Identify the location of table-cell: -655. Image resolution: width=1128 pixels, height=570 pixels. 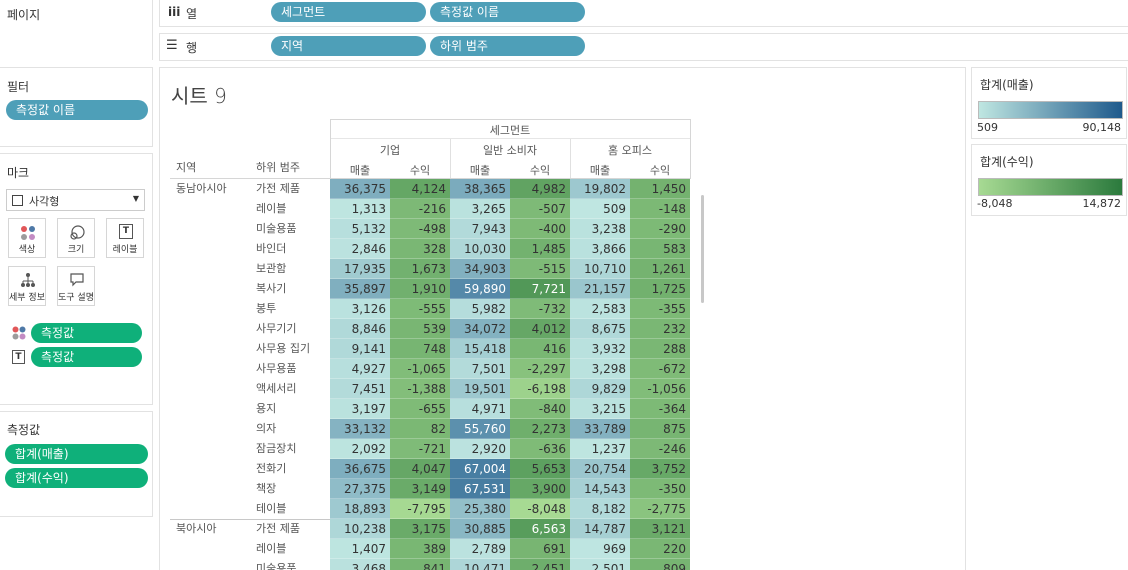
(420, 409).